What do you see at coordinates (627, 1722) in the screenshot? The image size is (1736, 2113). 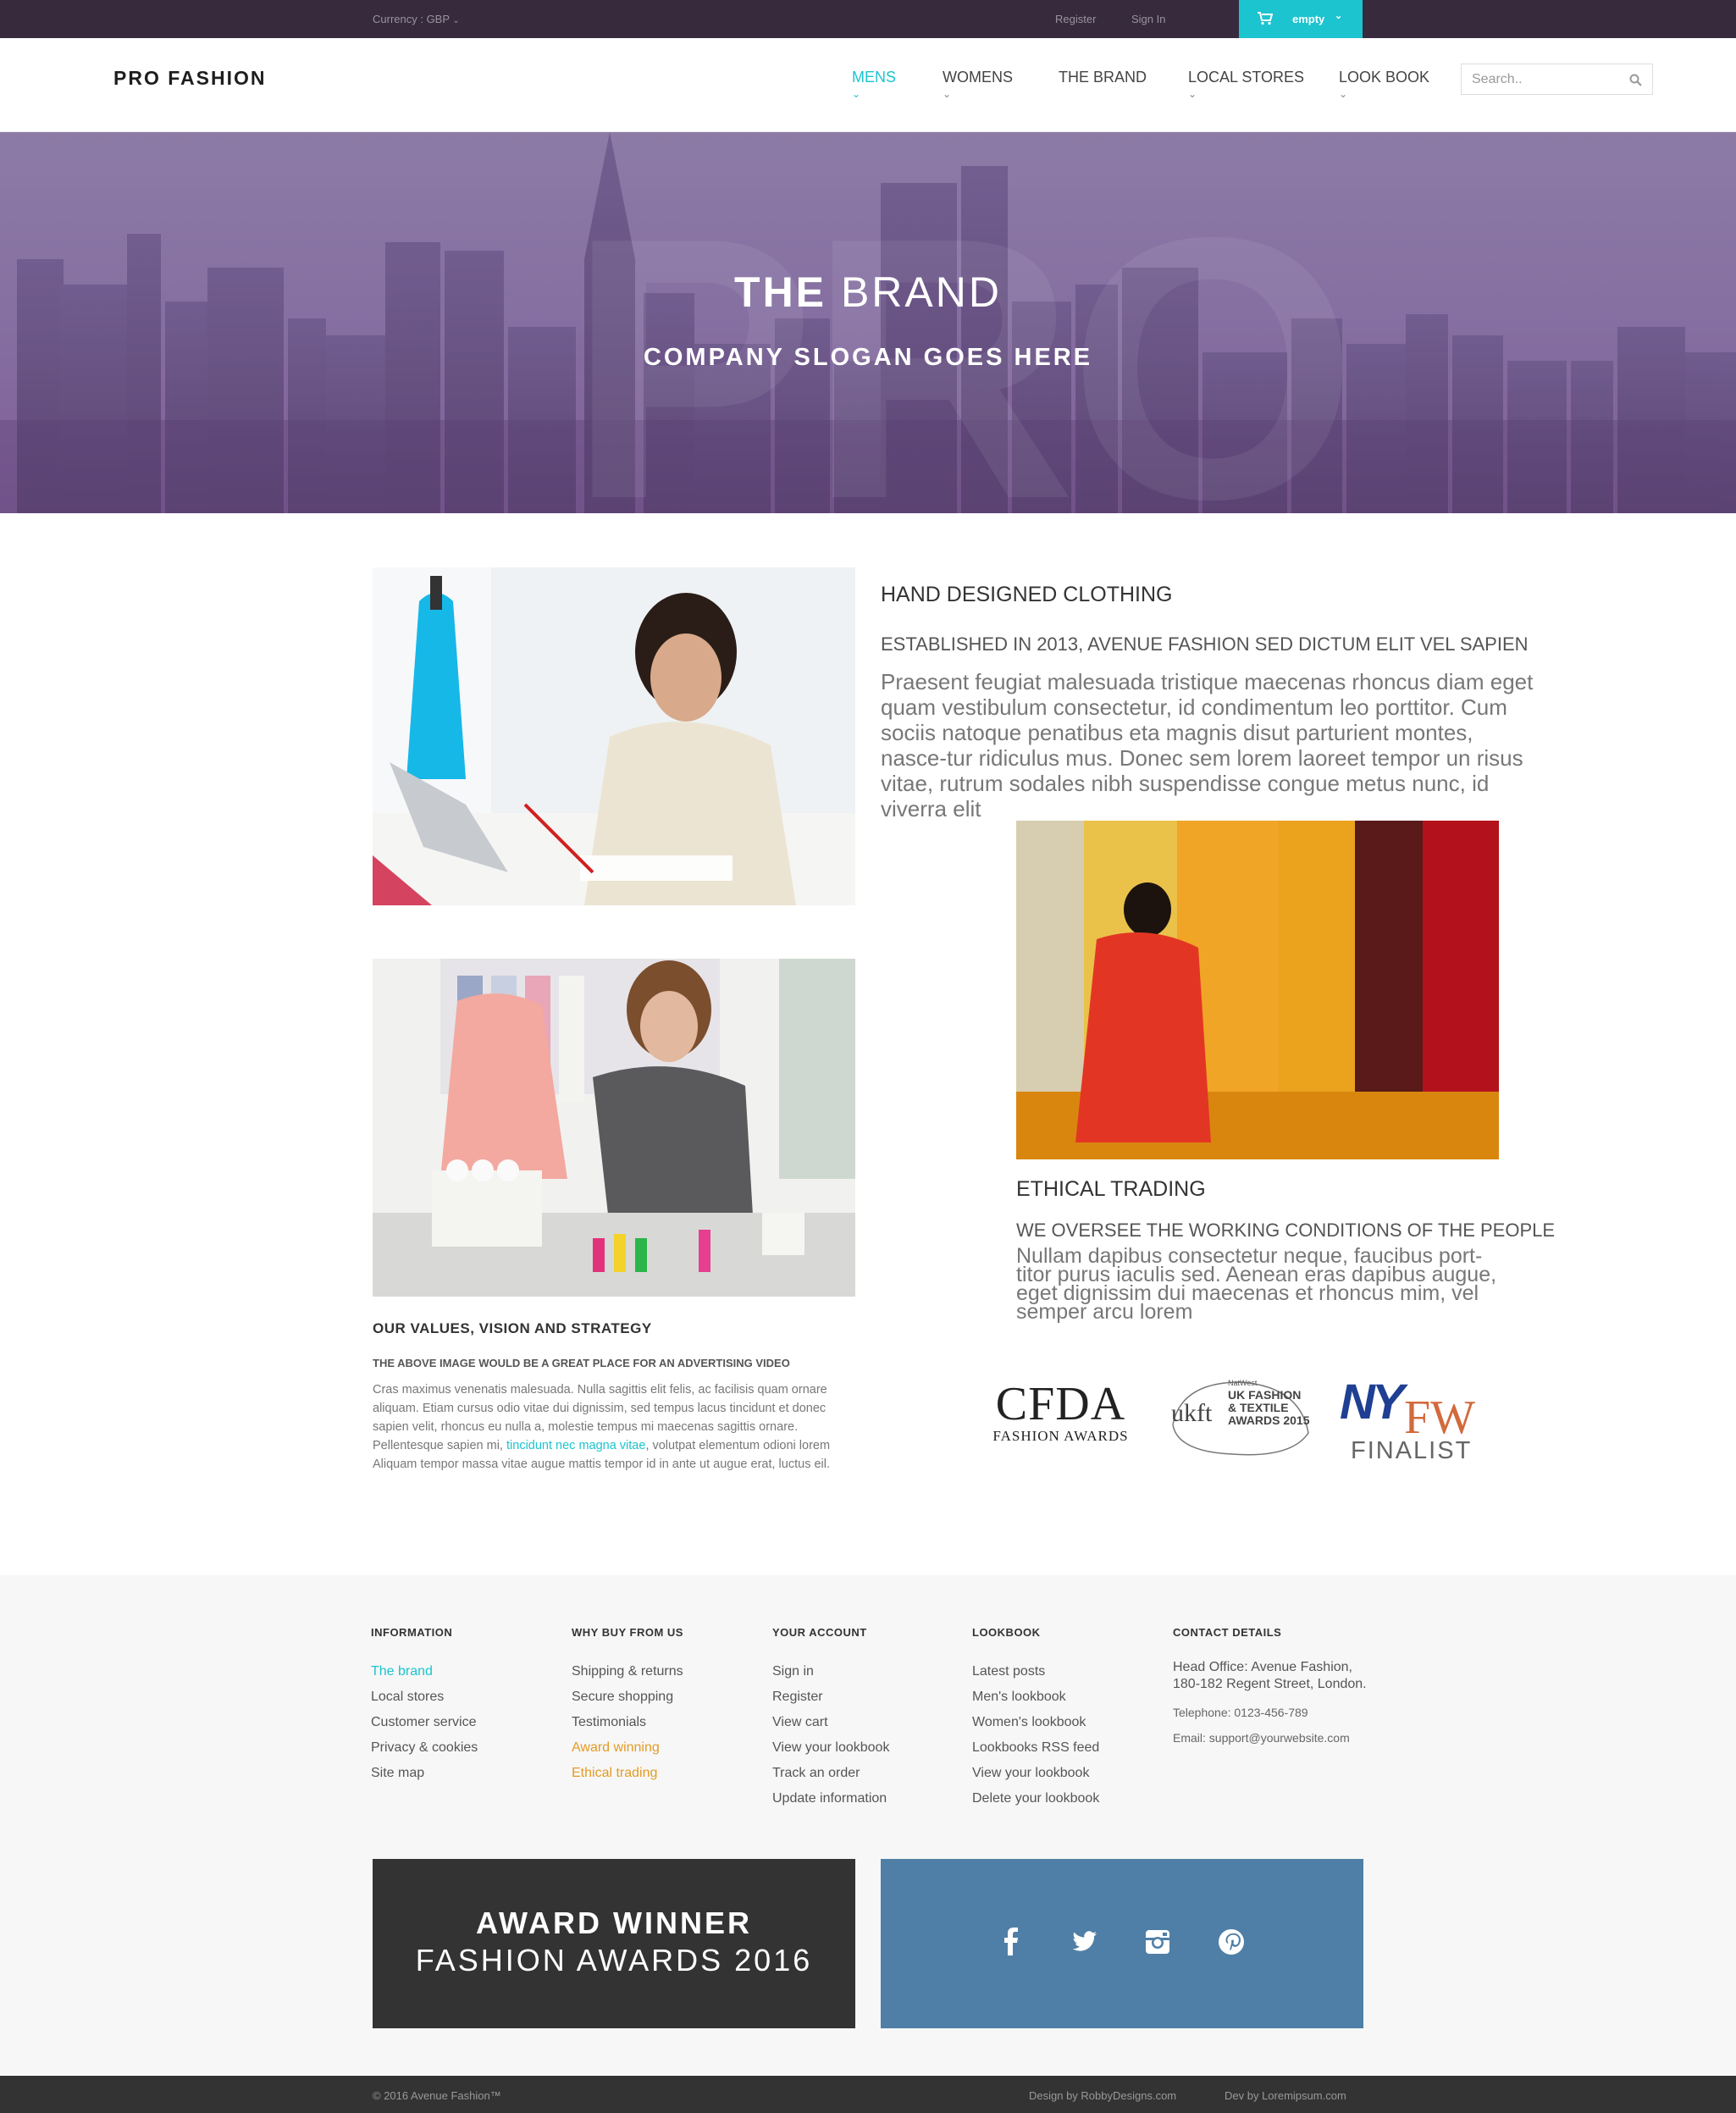 I see `footer-link-testimonials: Testimonials` at bounding box center [627, 1722].